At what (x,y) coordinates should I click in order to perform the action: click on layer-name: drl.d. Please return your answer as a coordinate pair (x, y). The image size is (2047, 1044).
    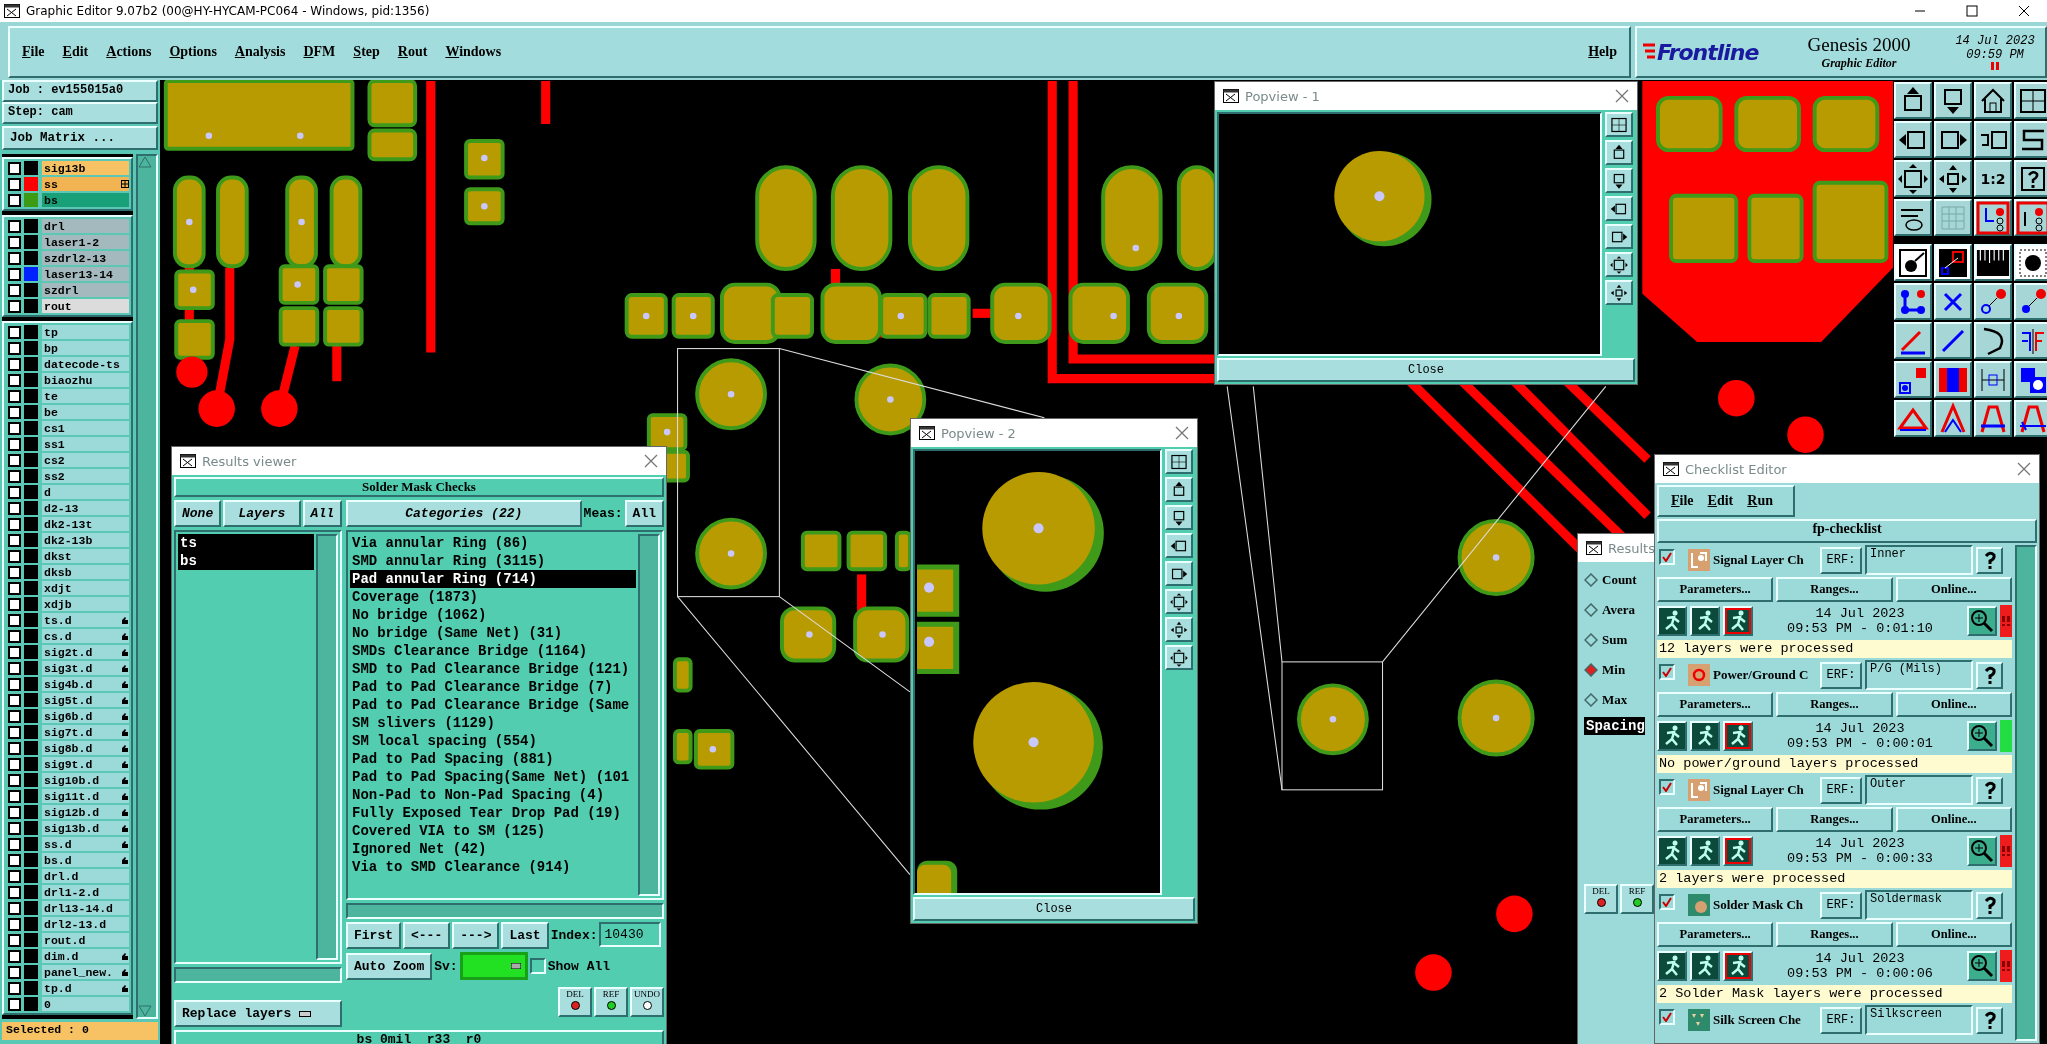
    Looking at the image, I should click on (85, 876).